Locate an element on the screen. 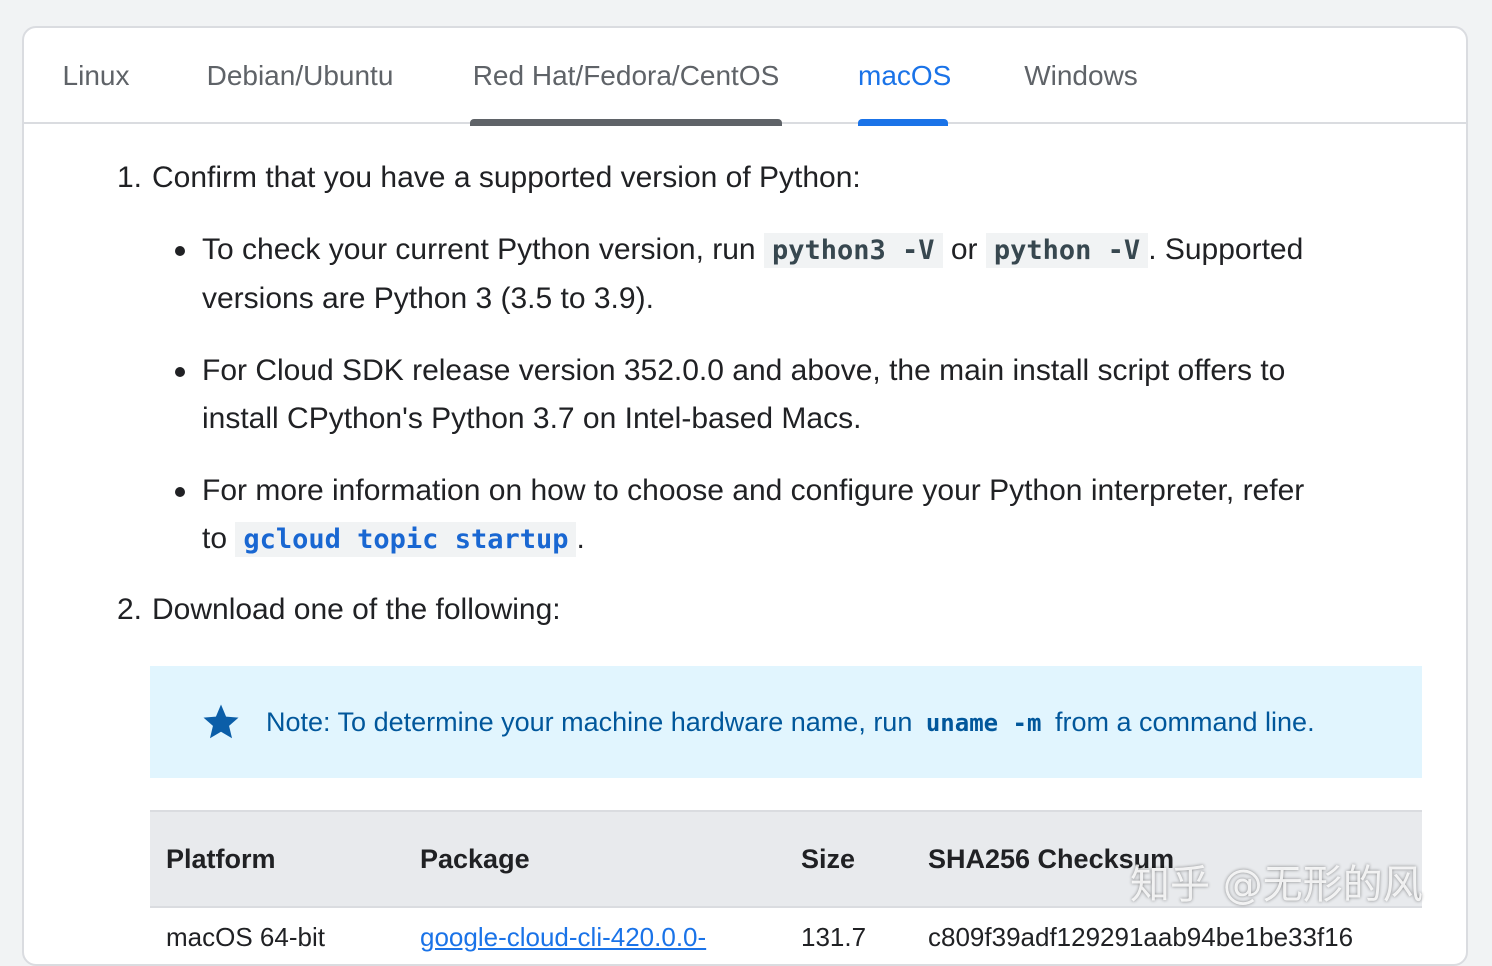  package-download-link: google-cloud-cli-420.0.0- is located at coordinates (563, 937).